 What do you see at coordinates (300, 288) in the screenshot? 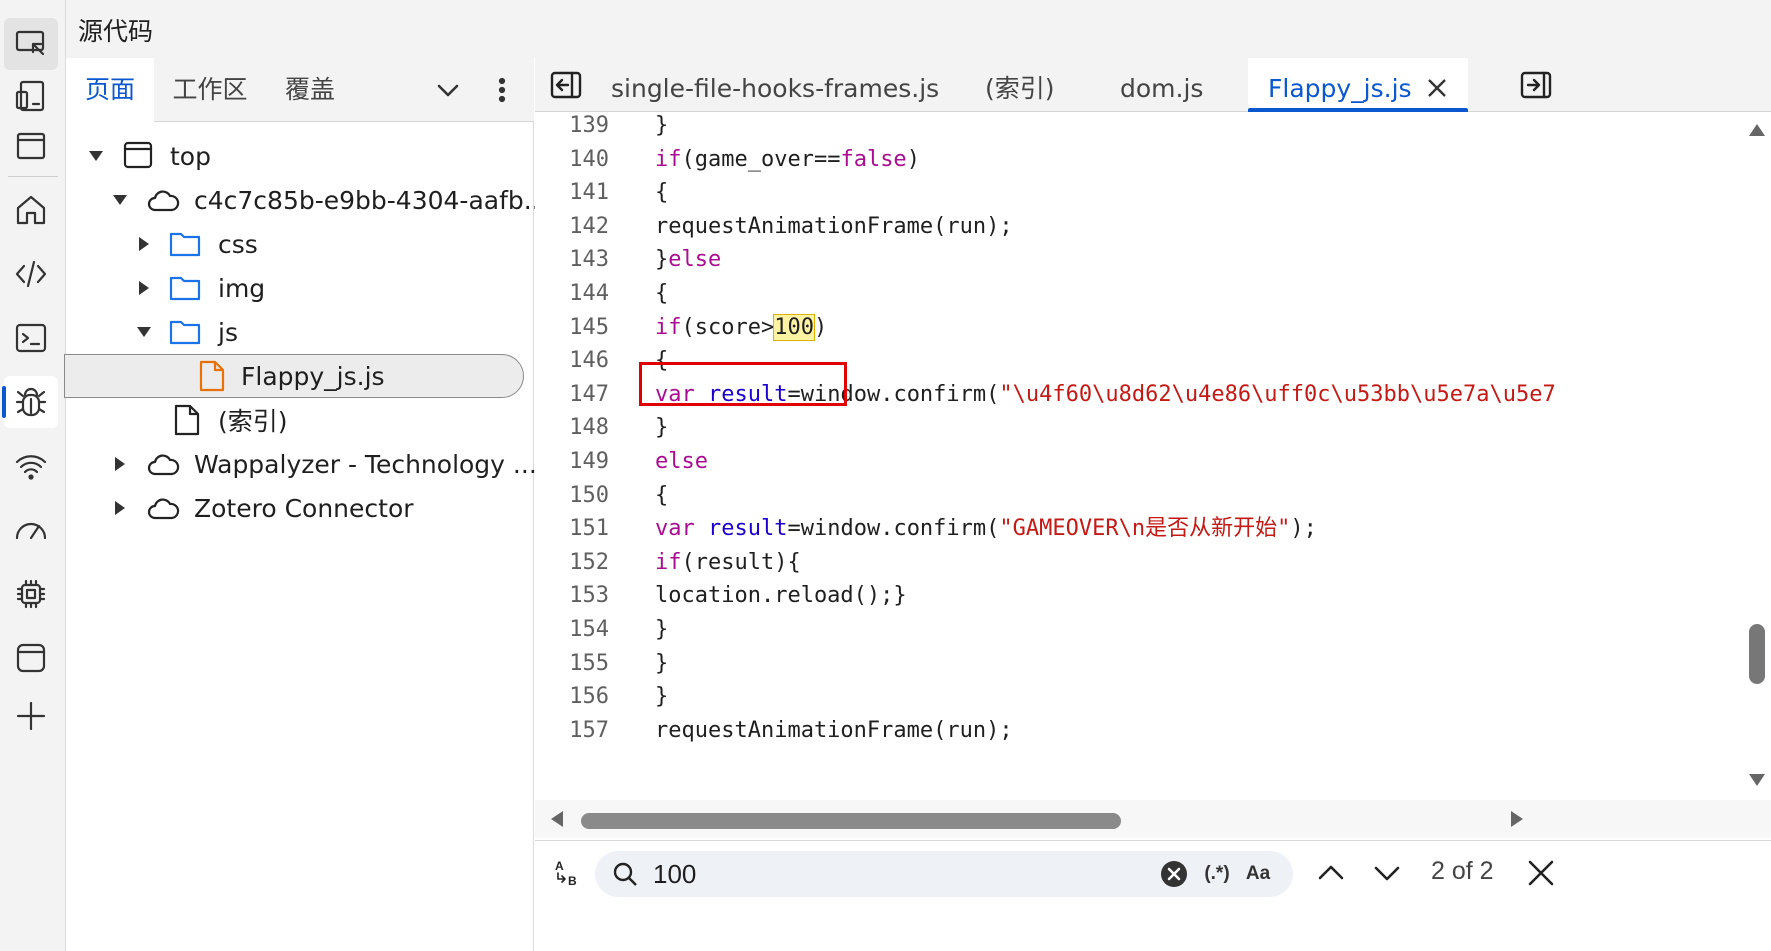
I see `tree-item-img: img` at bounding box center [300, 288].